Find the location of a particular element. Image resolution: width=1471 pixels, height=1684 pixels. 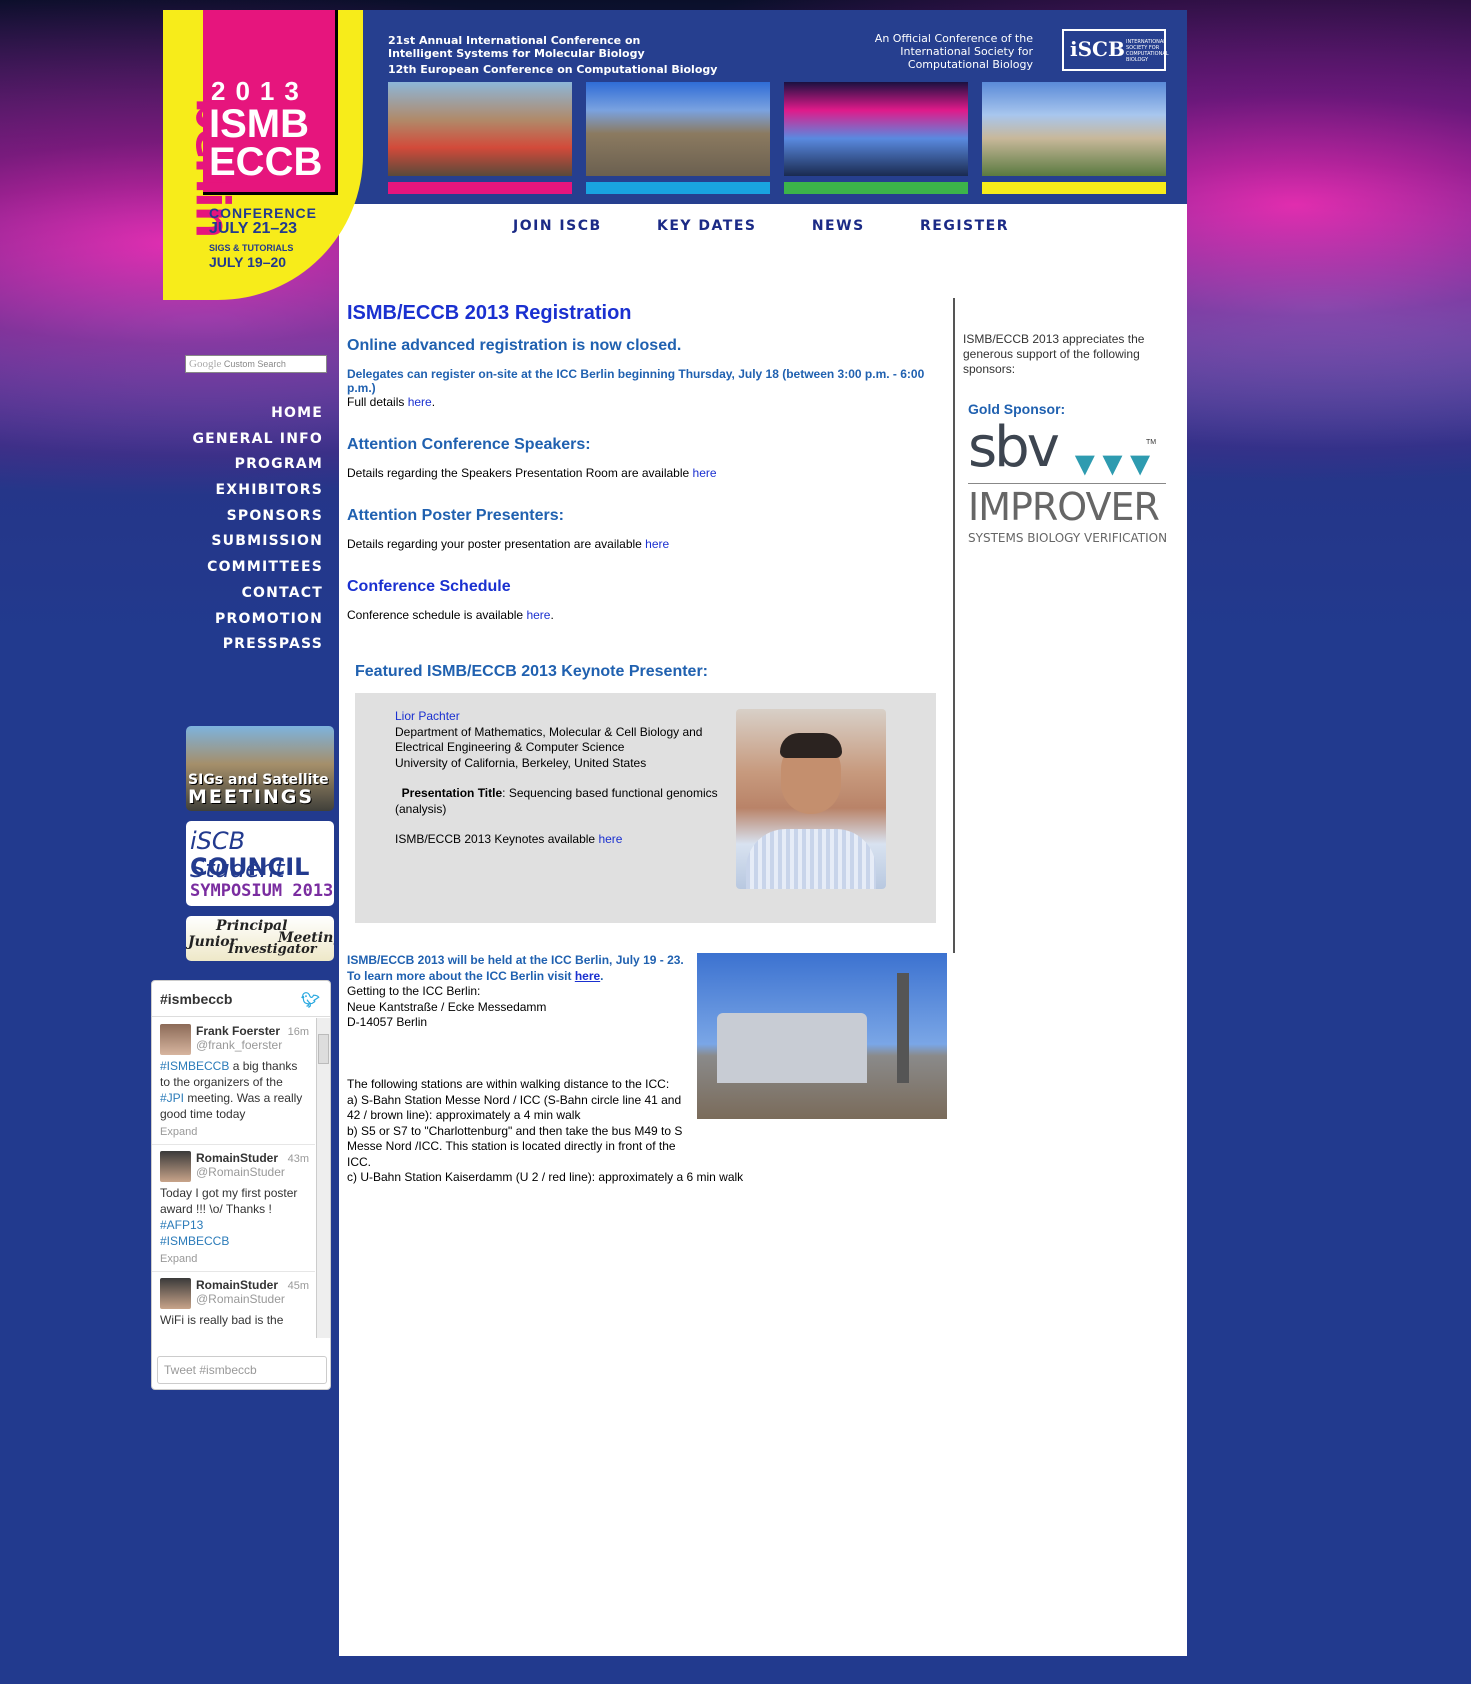

iscb-logo-text: iSCB is located at coordinates (1097, 49).